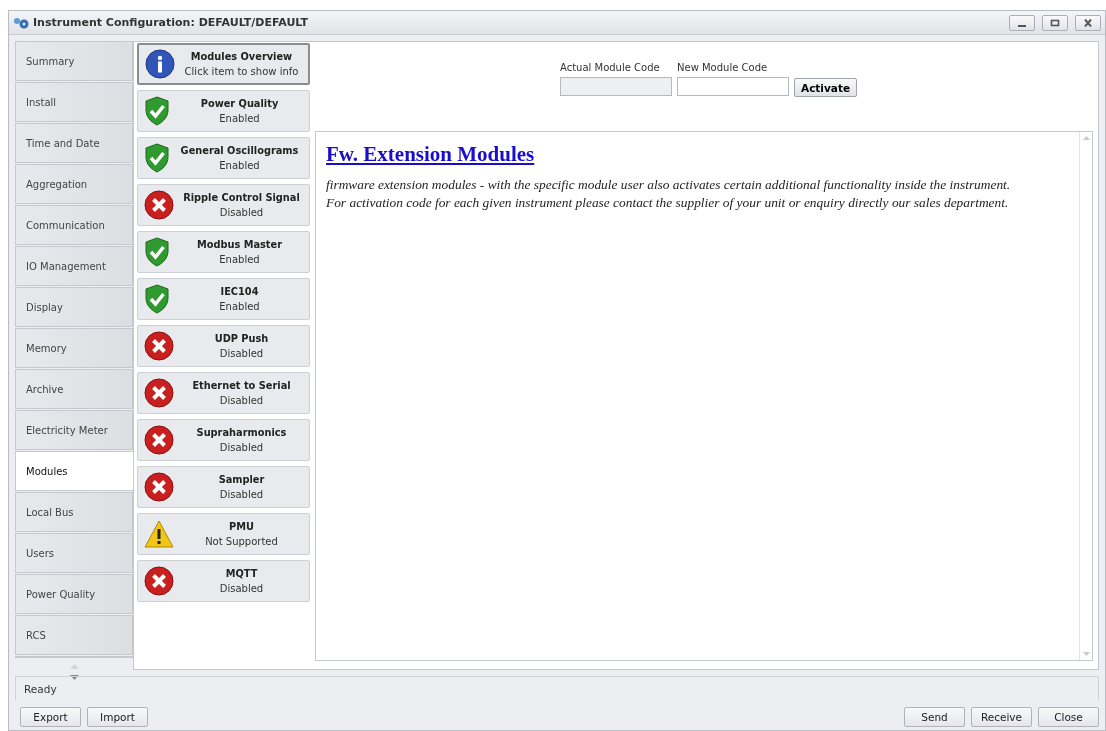 This screenshot has height=731, width=1106. What do you see at coordinates (74, 512) in the screenshot?
I see `nav-tab: Local Bus` at bounding box center [74, 512].